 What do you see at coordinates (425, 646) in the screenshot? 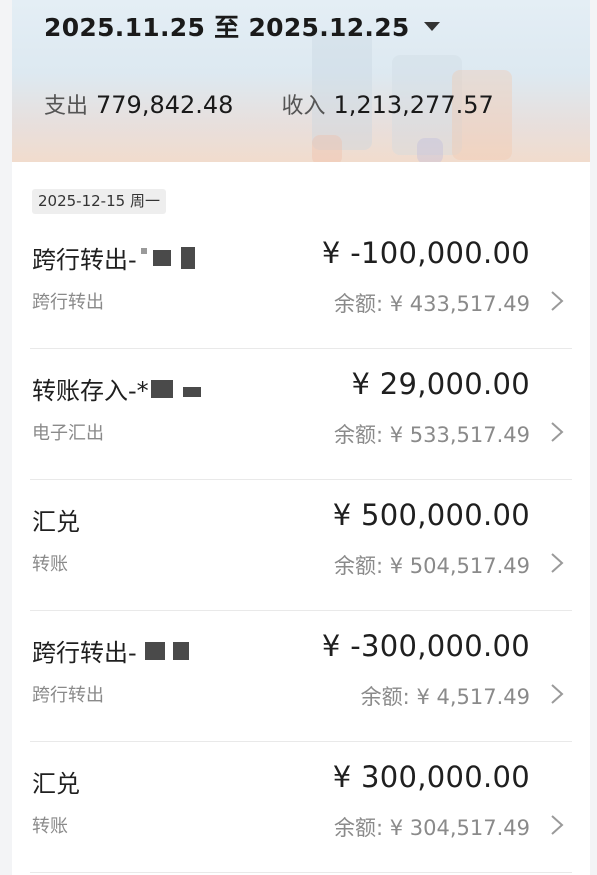
I see `transaction-amount: ¥ -300,000.00` at bounding box center [425, 646].